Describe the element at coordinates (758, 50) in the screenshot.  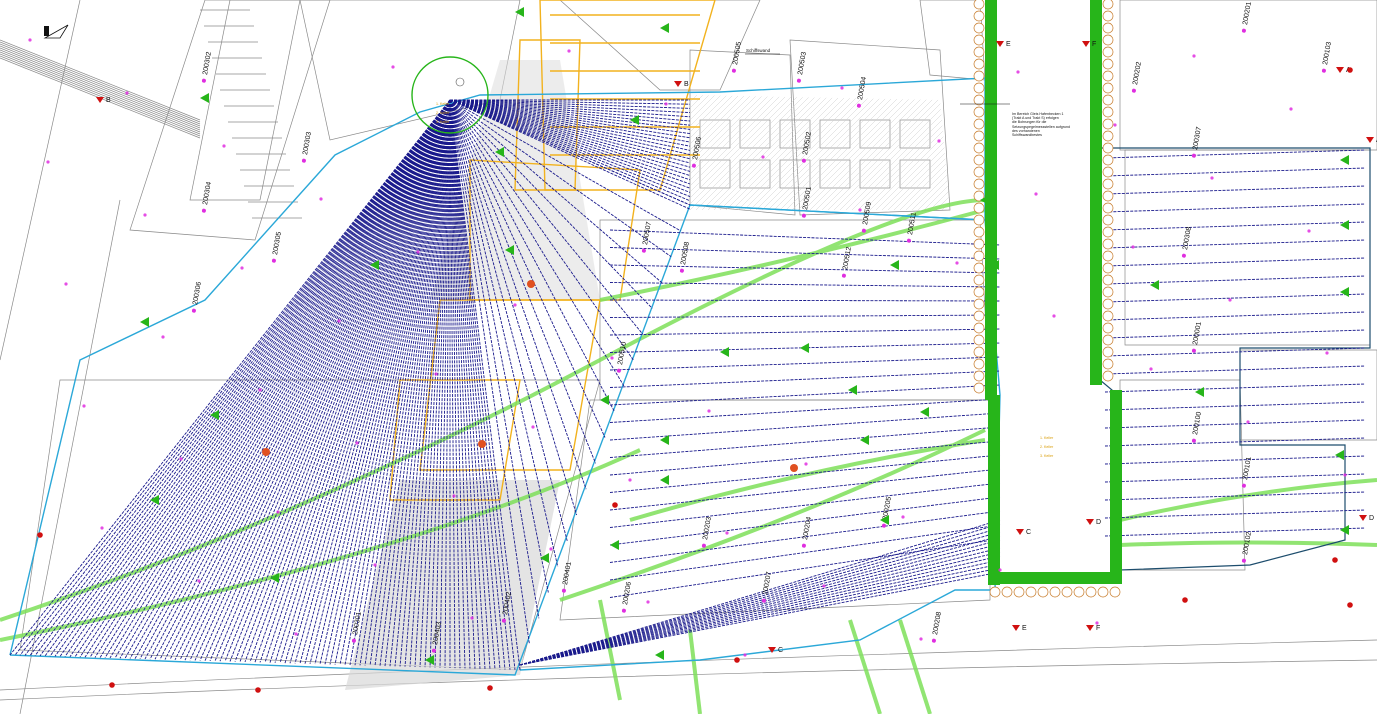
I see `schiffswand-label: Schiffswand` at that location.